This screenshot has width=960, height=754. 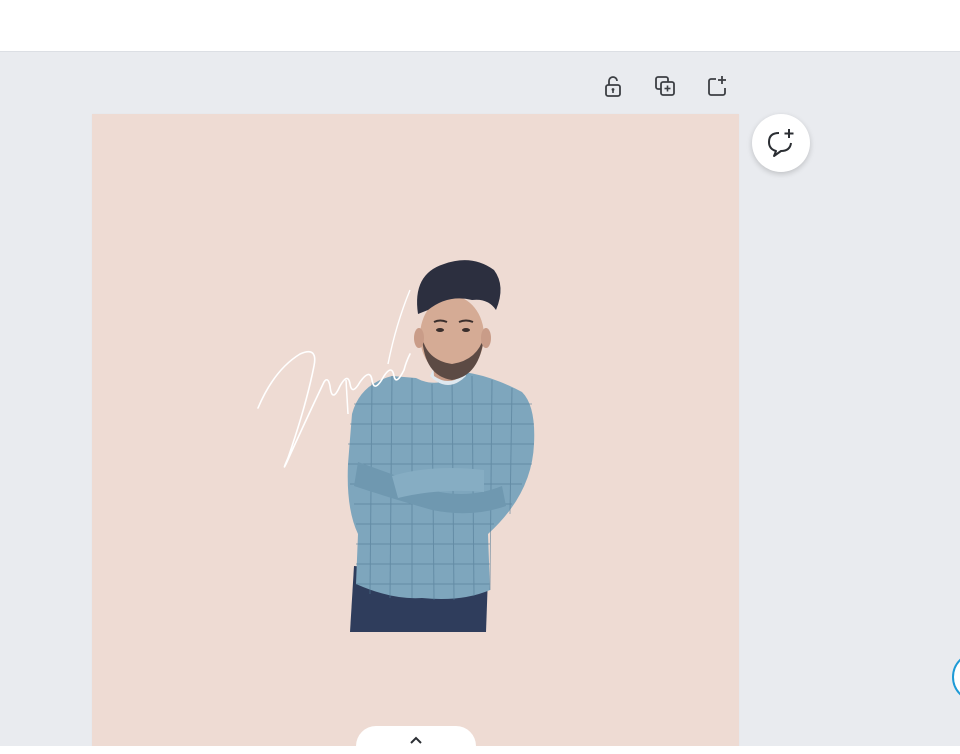 I want to click on unlock-icon, so click(x=613, y=86).